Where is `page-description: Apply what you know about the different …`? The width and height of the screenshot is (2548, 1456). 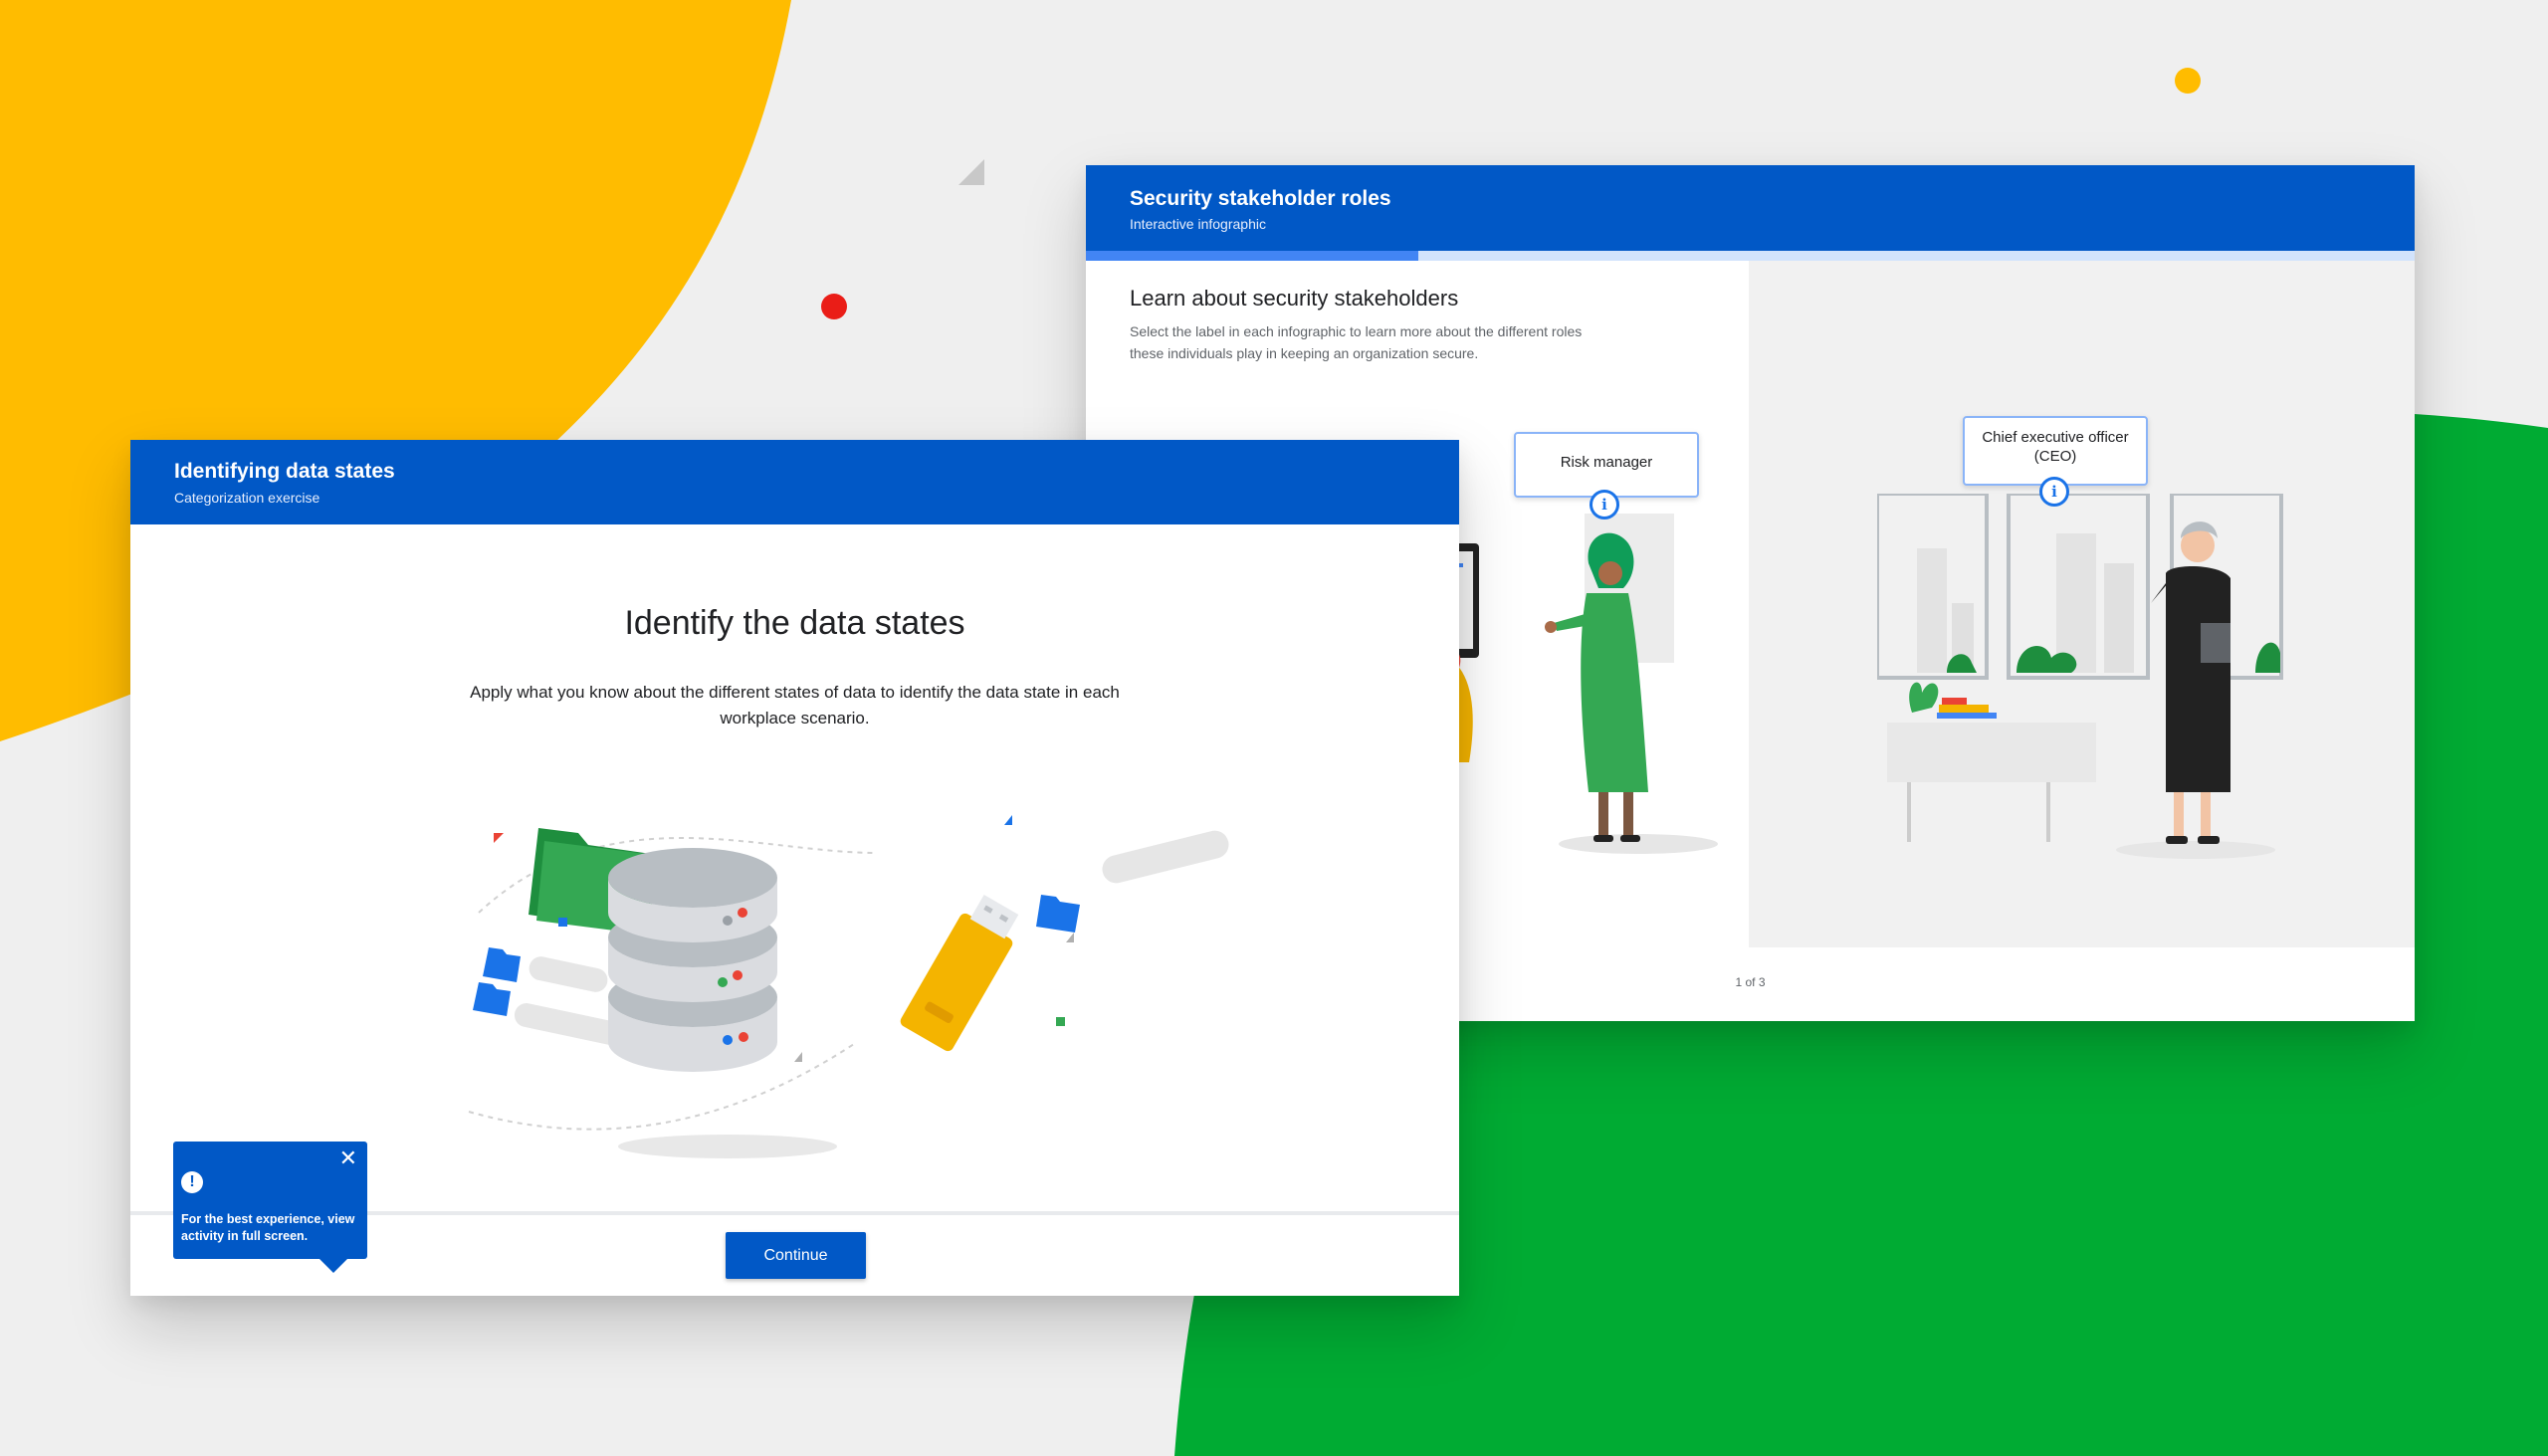
page-description: Apply what you know about the different … is located at coordinates (795, 705).